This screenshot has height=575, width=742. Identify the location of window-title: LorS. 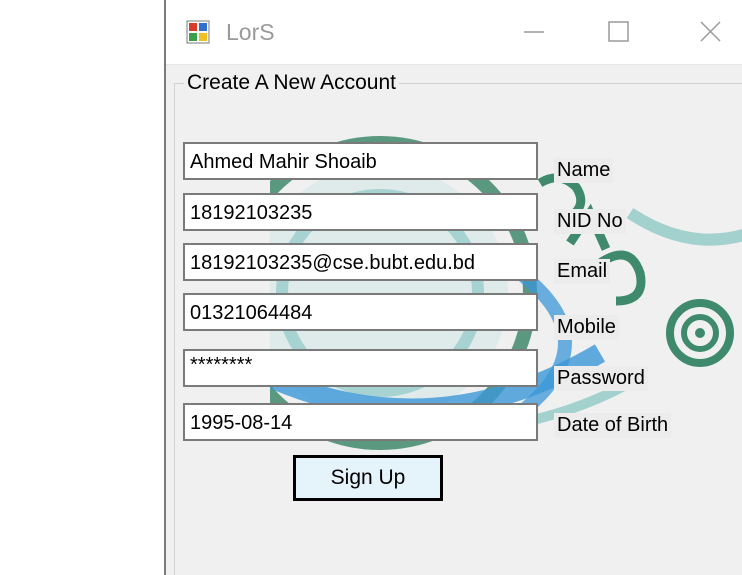
(250, 32).